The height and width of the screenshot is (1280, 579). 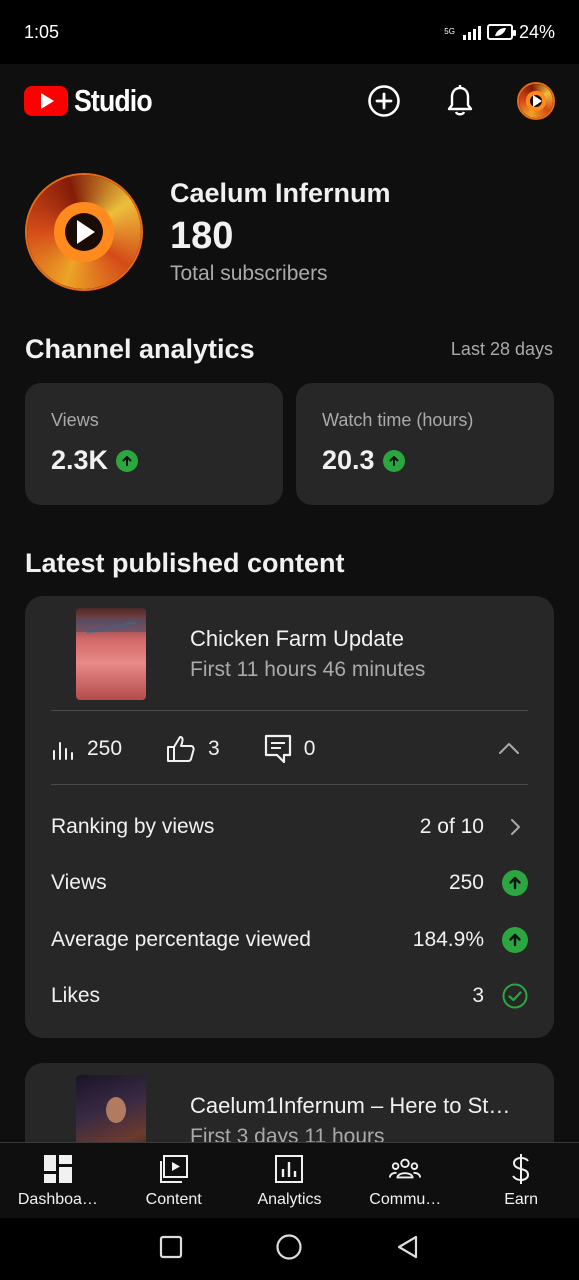 I want to click on content-icon, so click(x=174, y=1169).